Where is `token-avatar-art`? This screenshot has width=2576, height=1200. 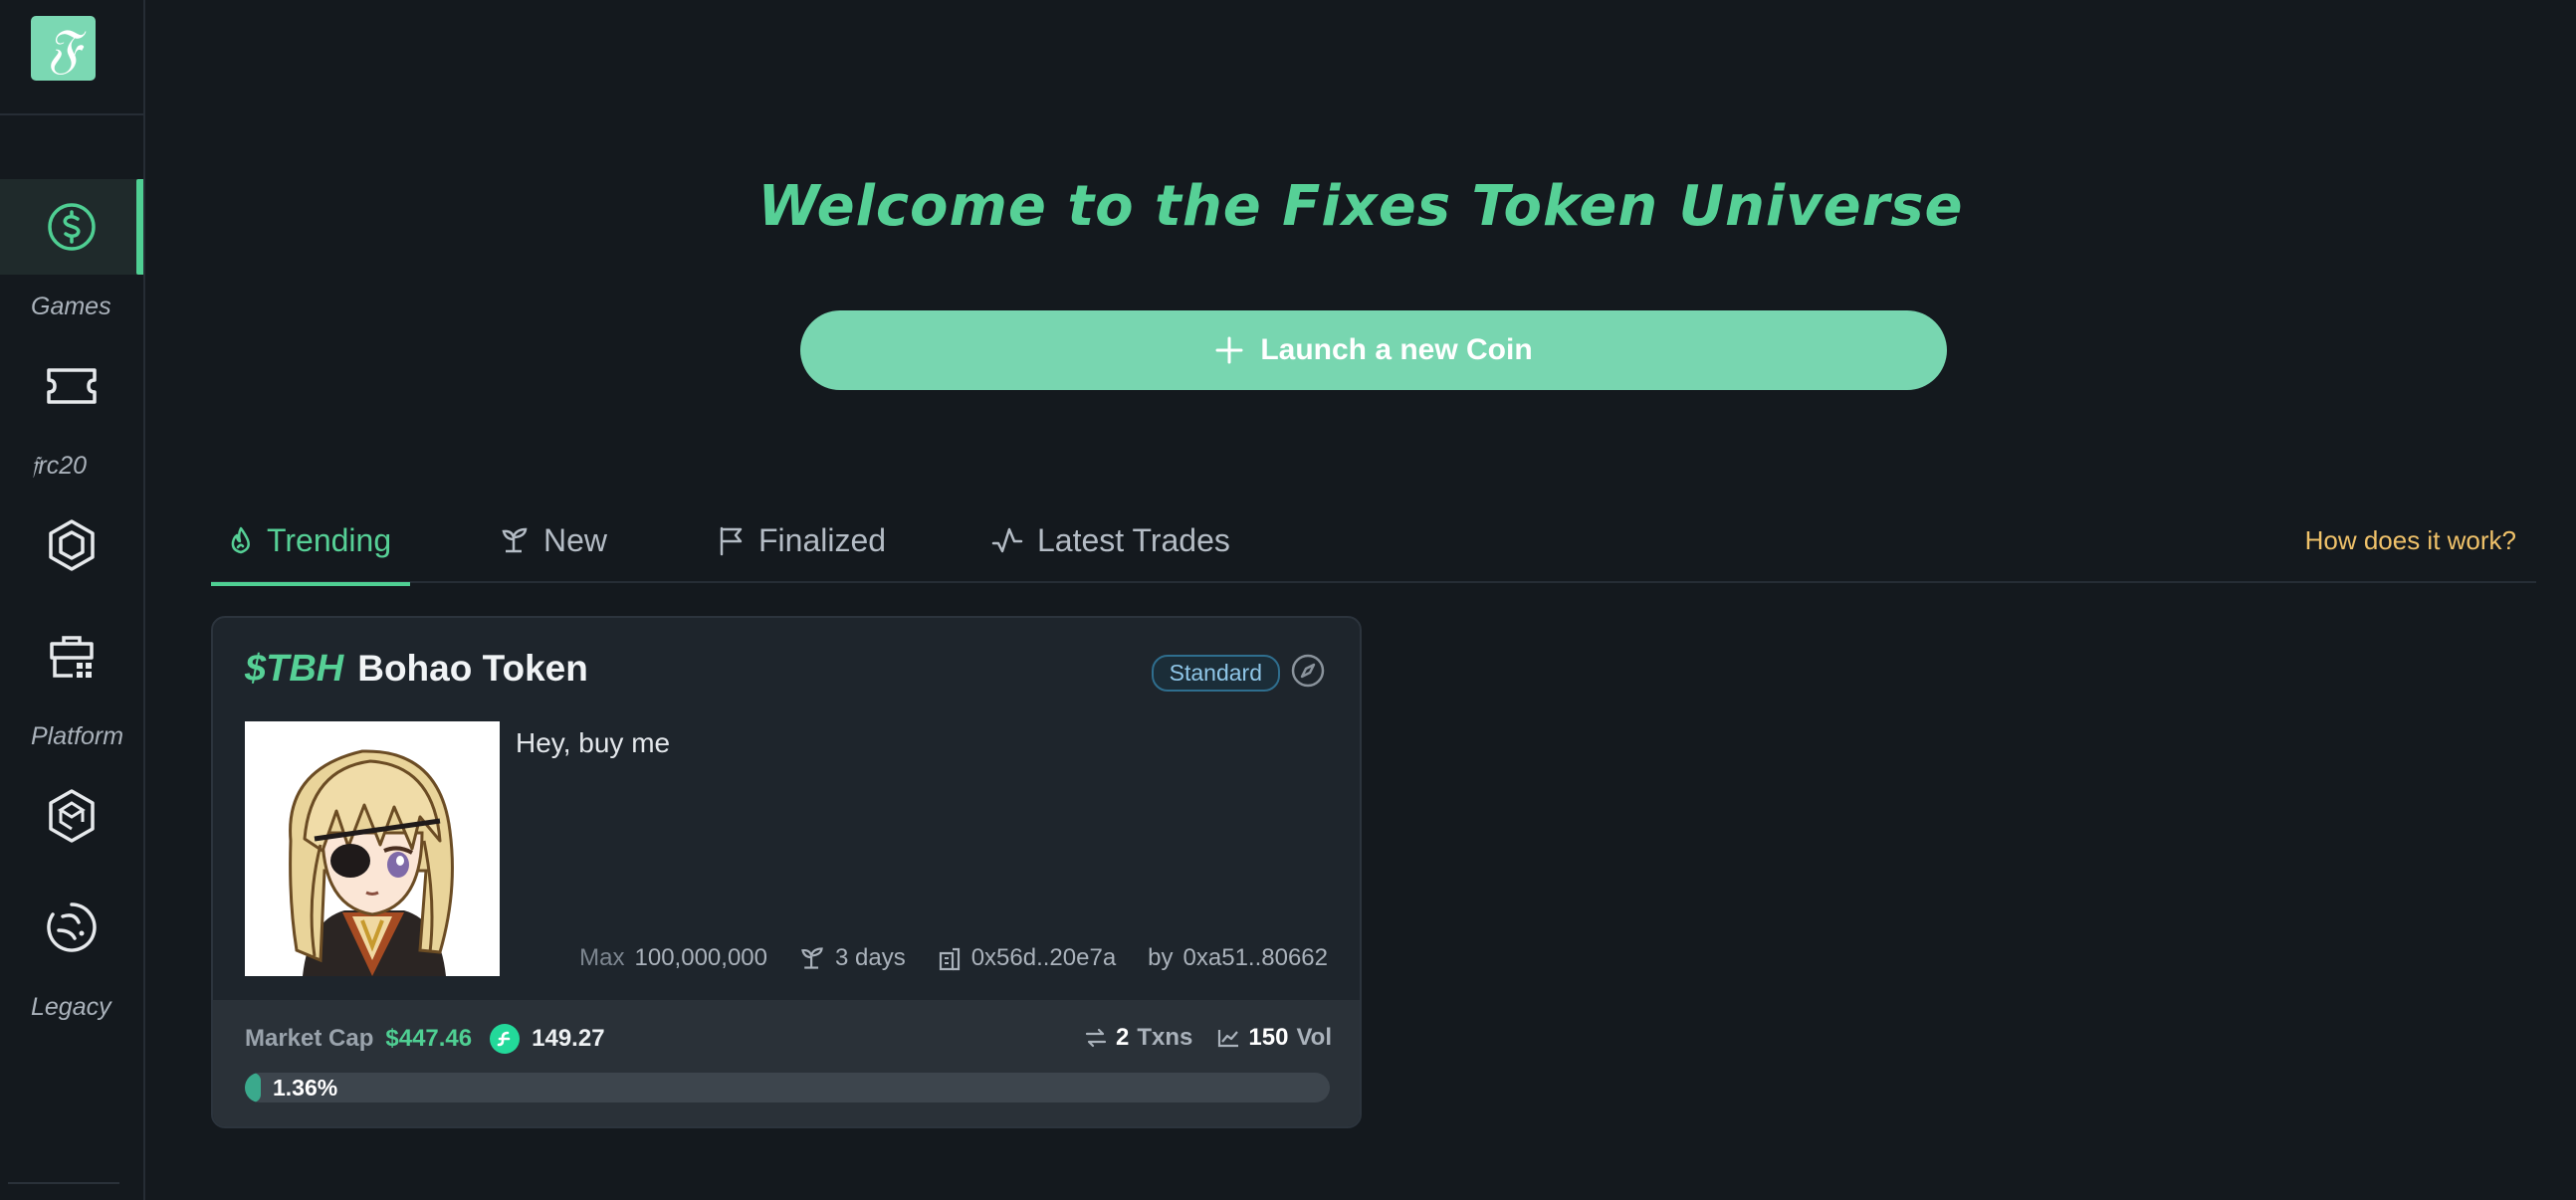
token-avatar-art is located at coordinates (372, 848).